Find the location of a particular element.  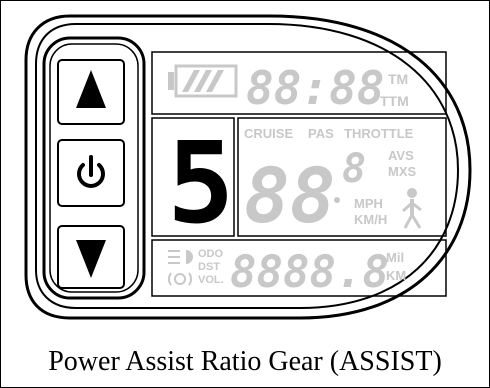

mode-label-pas: PAS is located at coordinates (321, 133).